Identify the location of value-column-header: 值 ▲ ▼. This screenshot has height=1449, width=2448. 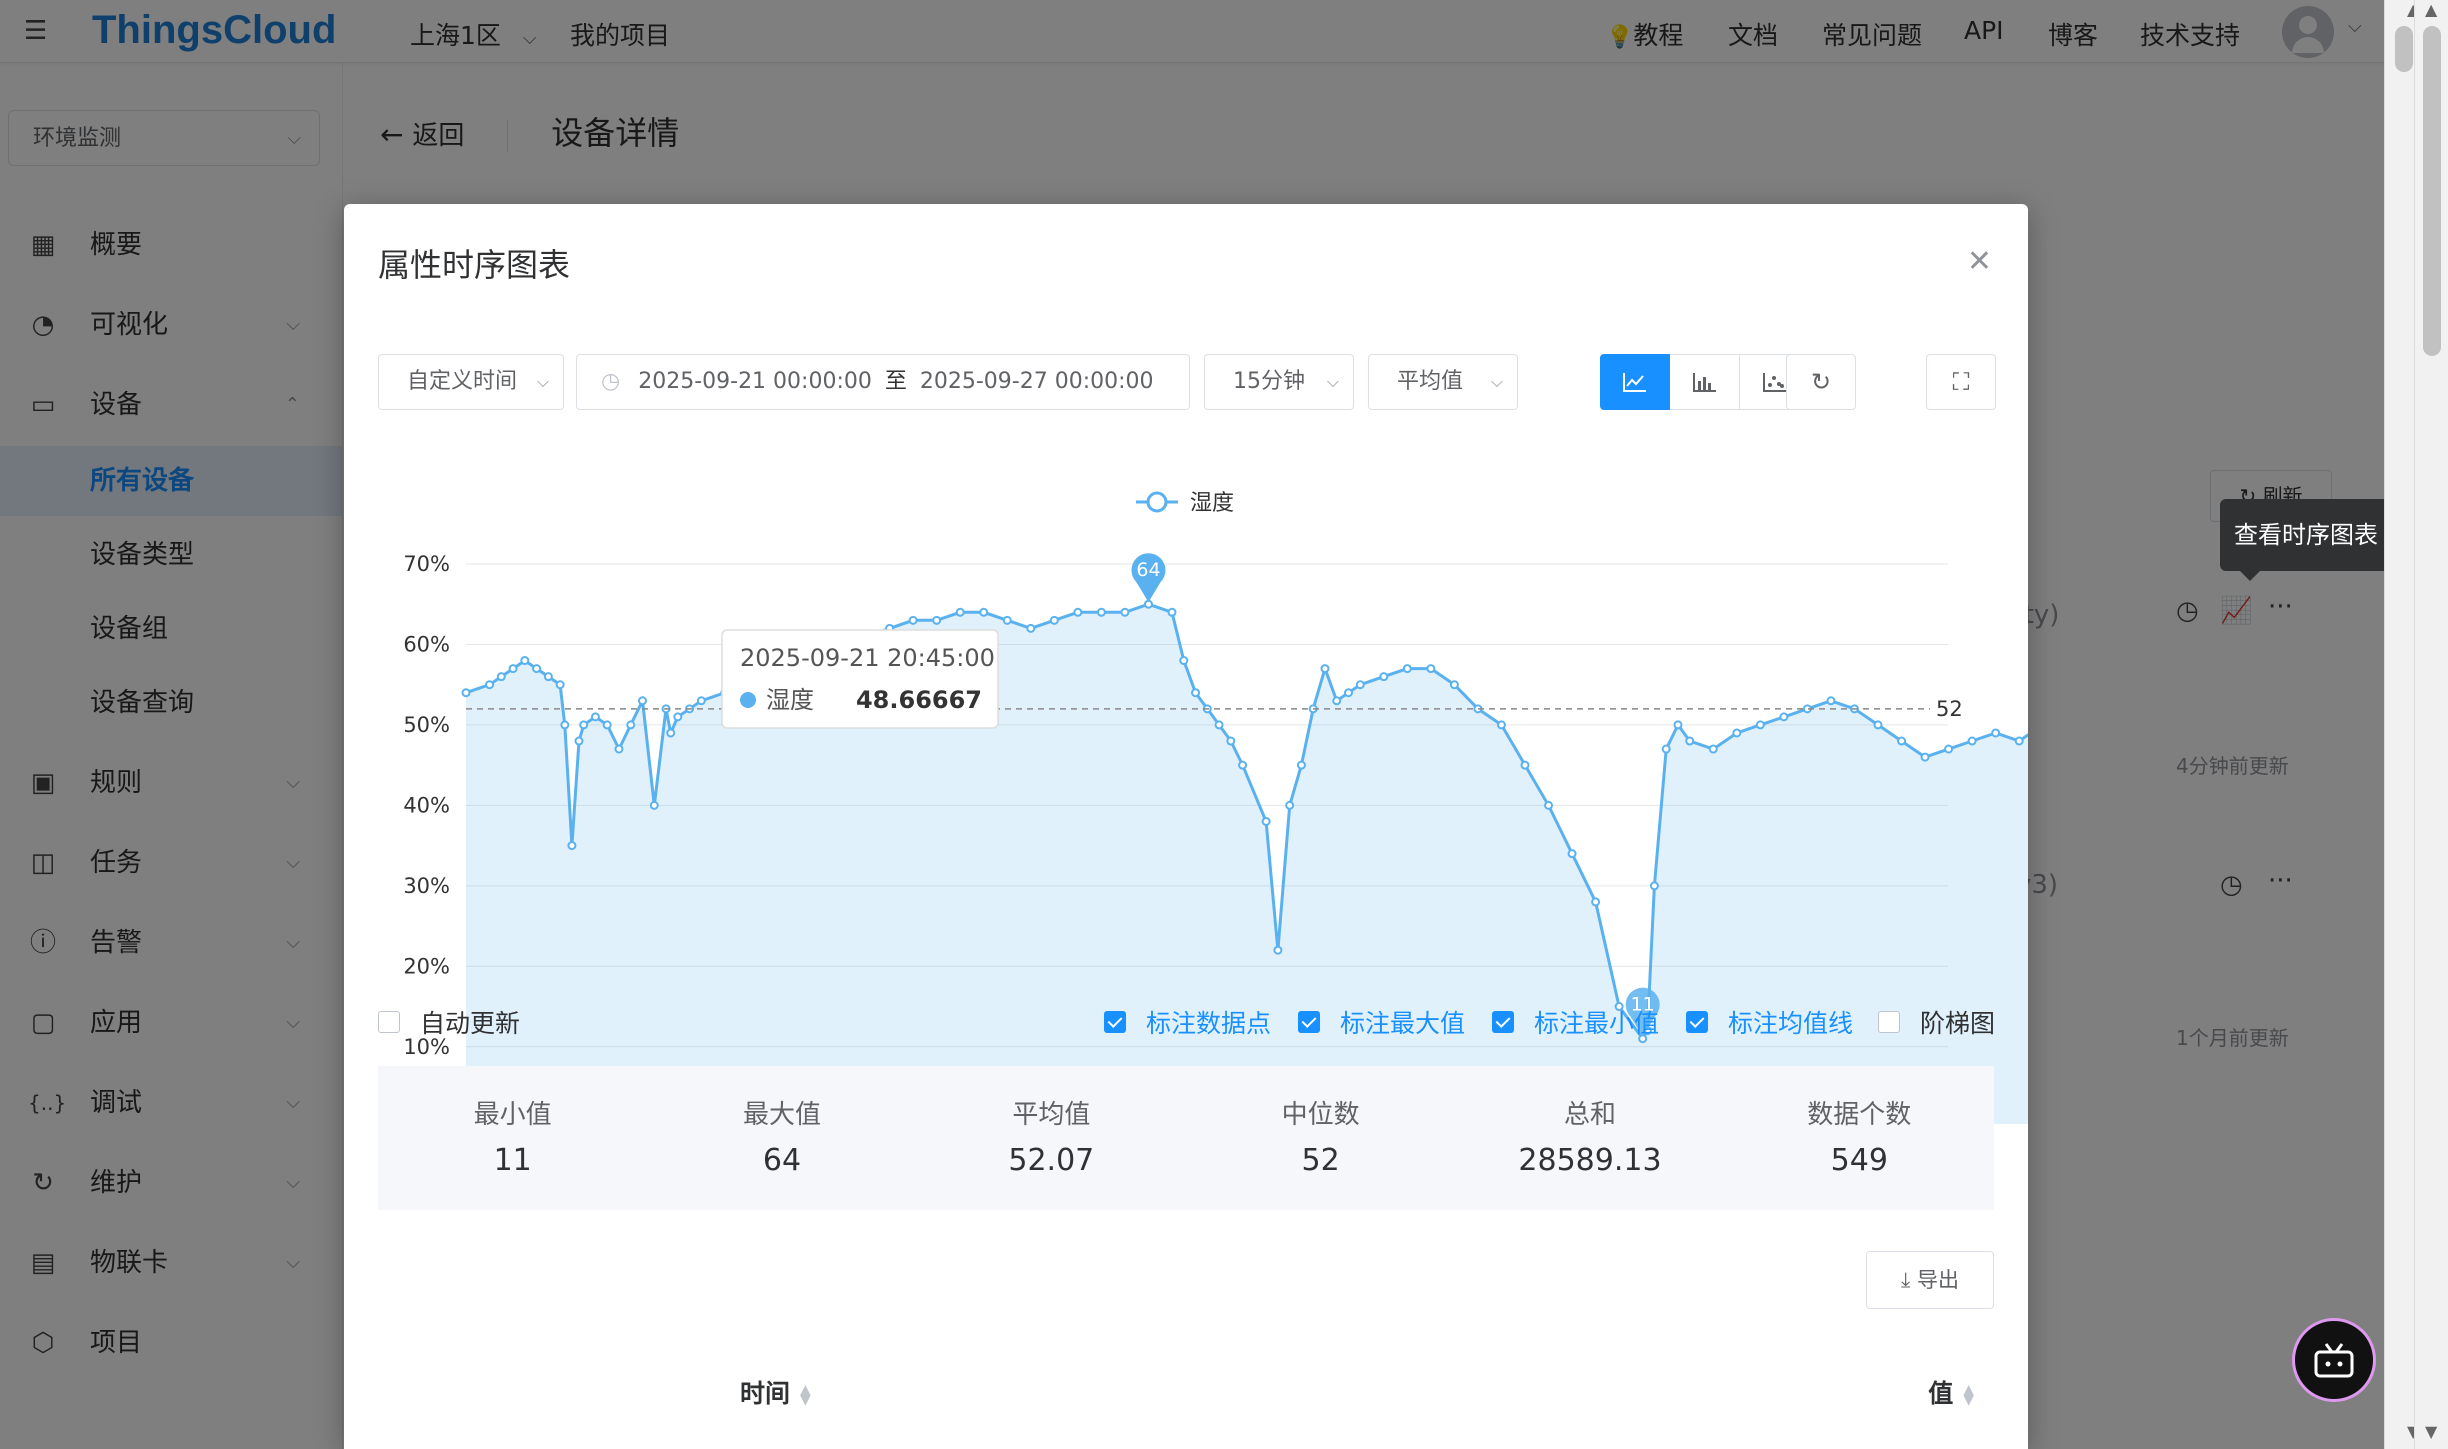
(1951, 1392).